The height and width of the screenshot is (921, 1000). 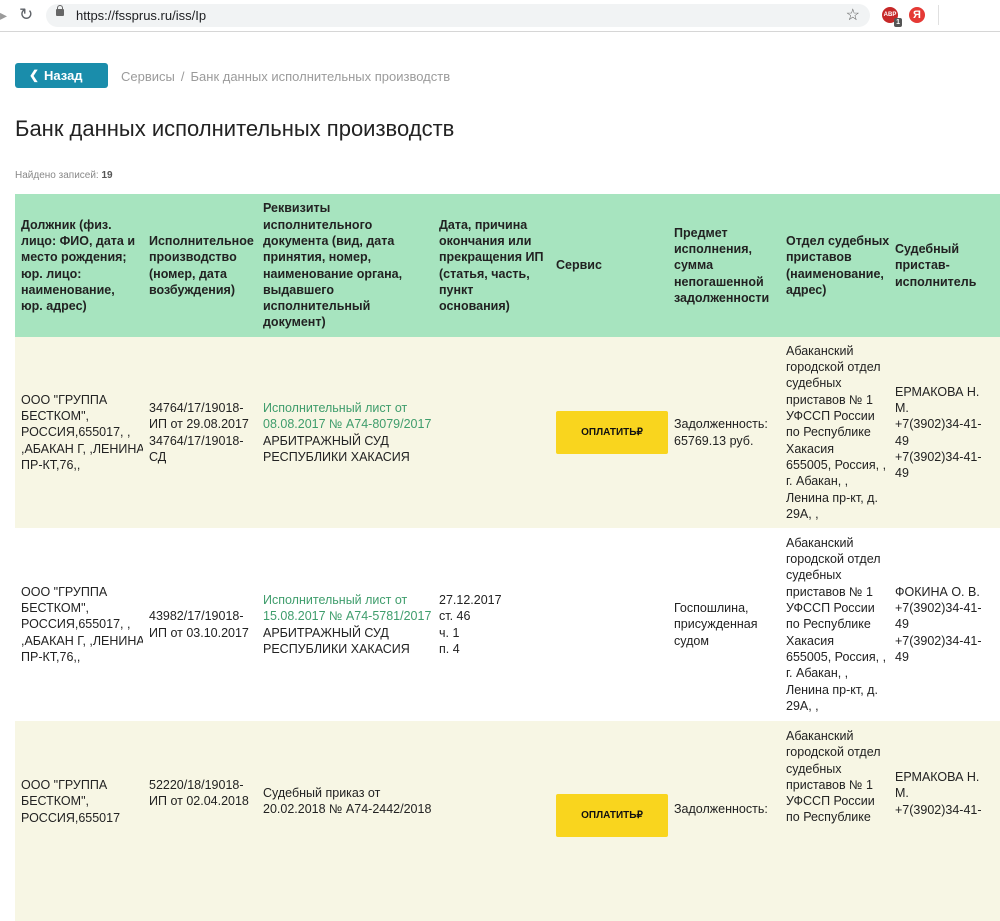 What do you see at coordinates (491, 257) in the screenshot?
I see `text-line: прекращения ИП` at bounding box center [491, 257].